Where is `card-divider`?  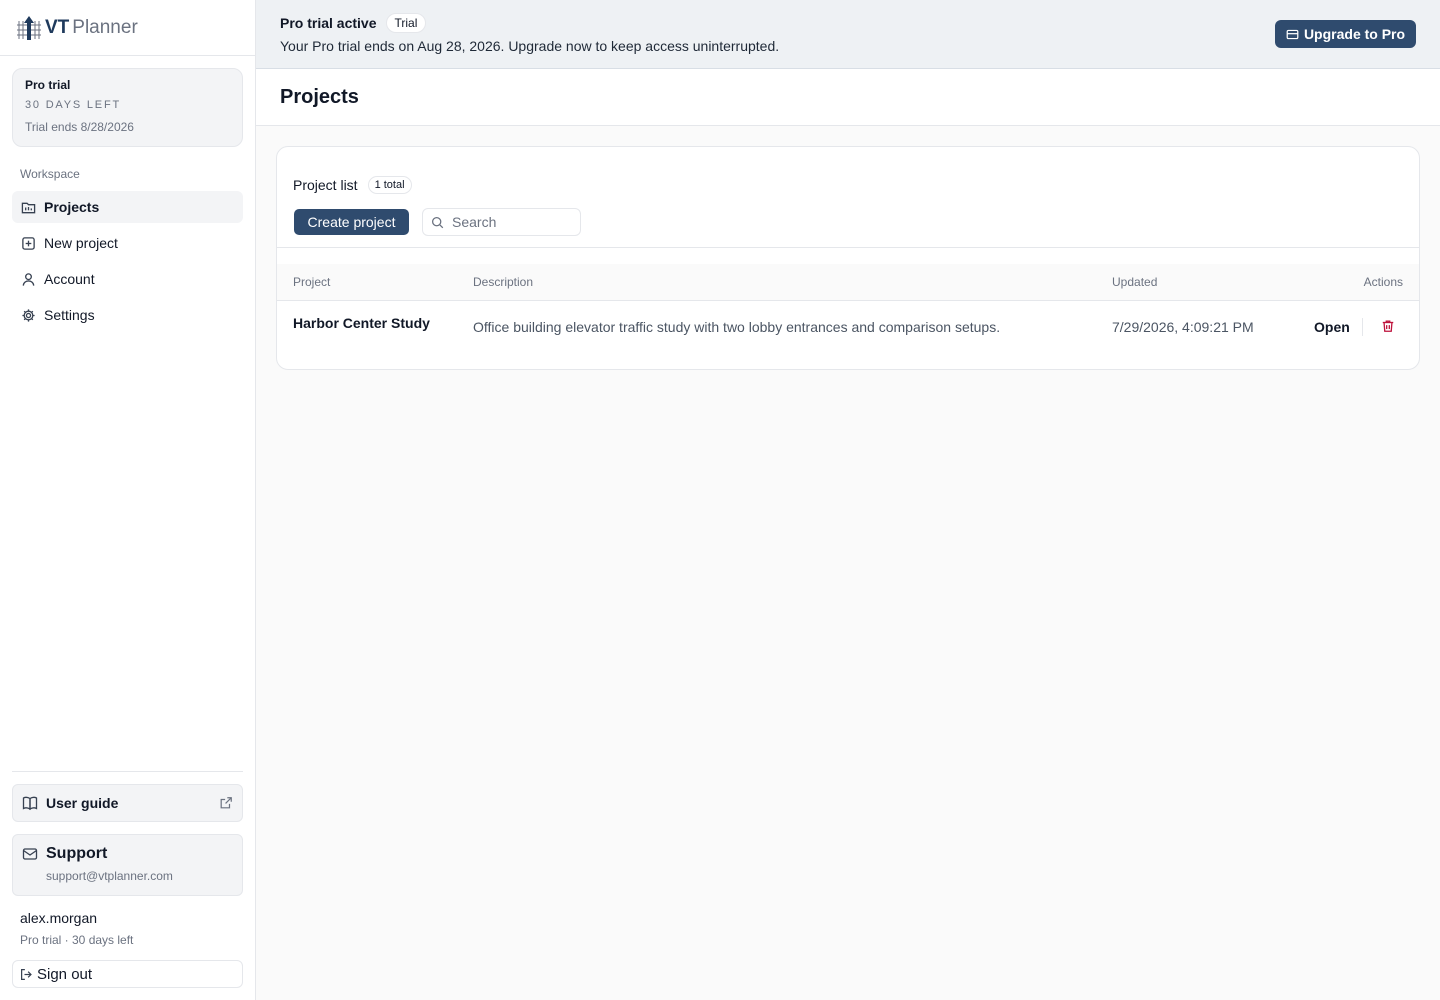
card-divider is located at coordinates (848, 247).